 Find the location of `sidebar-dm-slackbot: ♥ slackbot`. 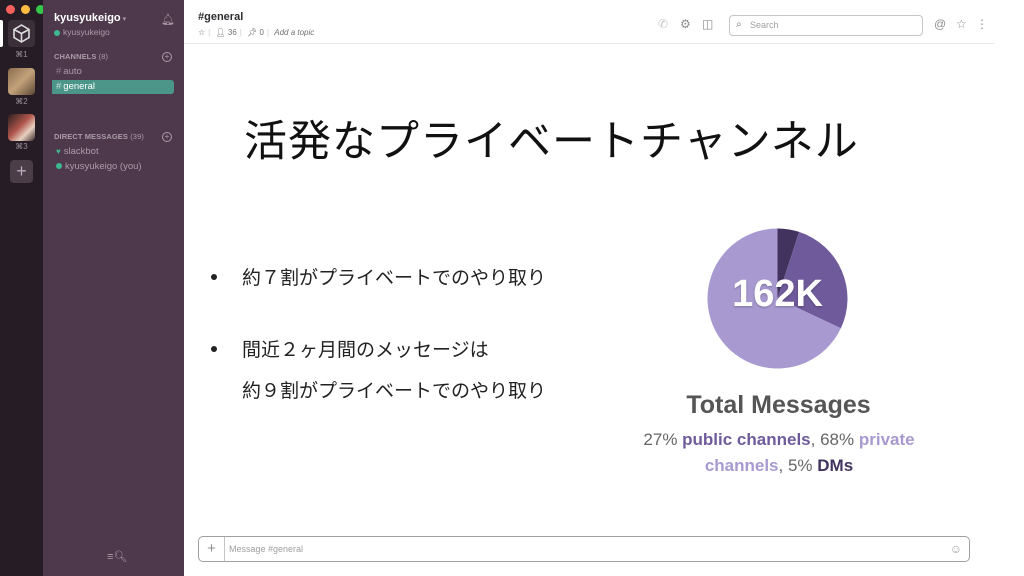

sidebar-dm-slackbot: ♥ slackbot is located at coordinates (114, 152).